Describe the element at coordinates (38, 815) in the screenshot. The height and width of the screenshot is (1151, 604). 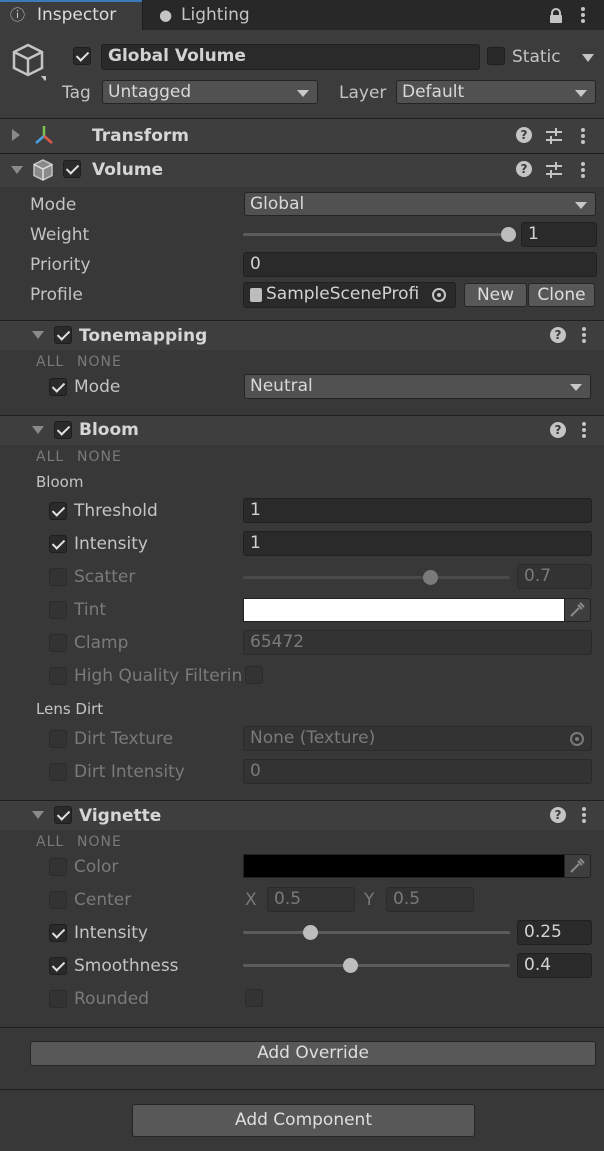
I see `vignette-expand-icon` at that location.